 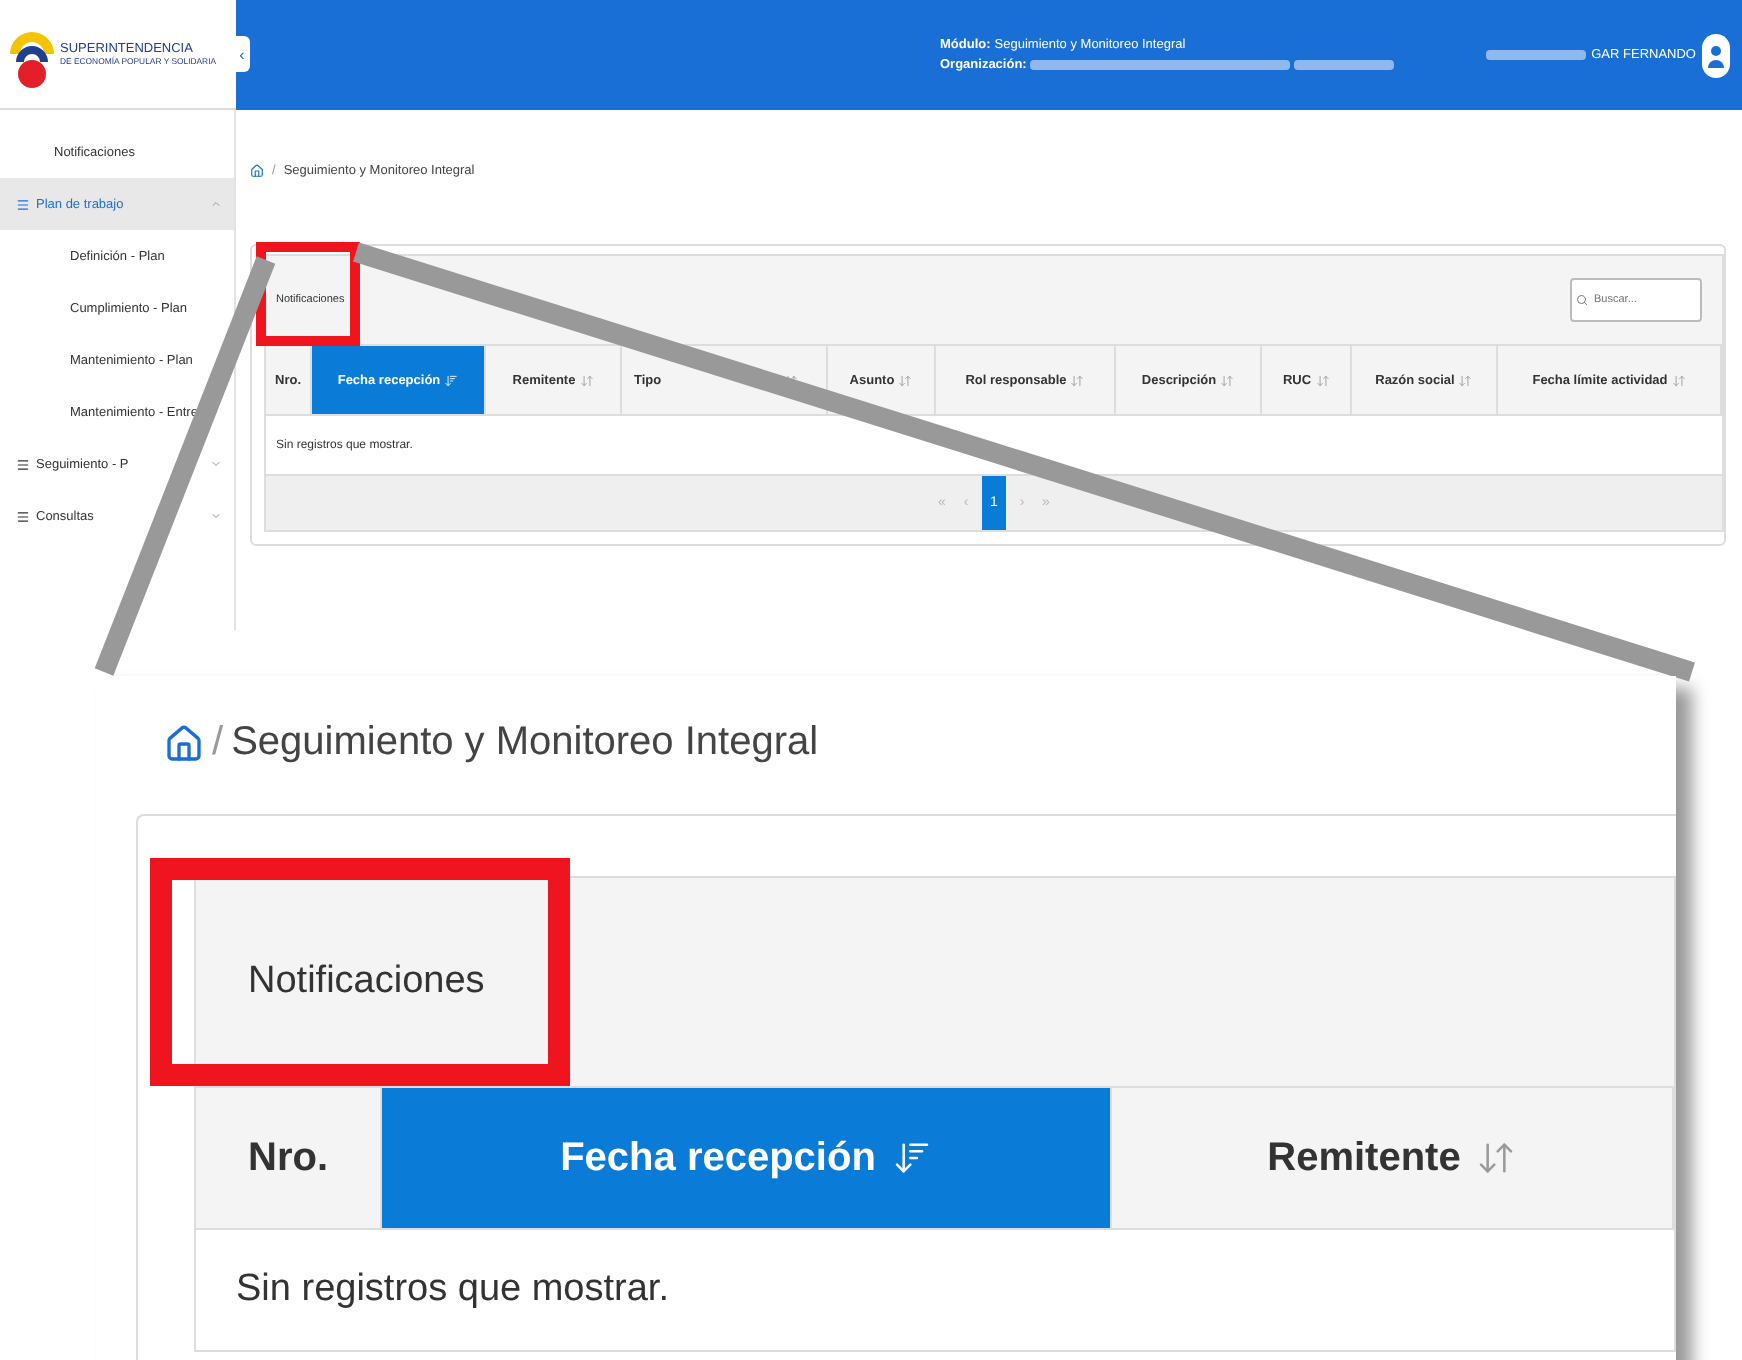 I want to click on search-icon, so click(x=1582, y=300).